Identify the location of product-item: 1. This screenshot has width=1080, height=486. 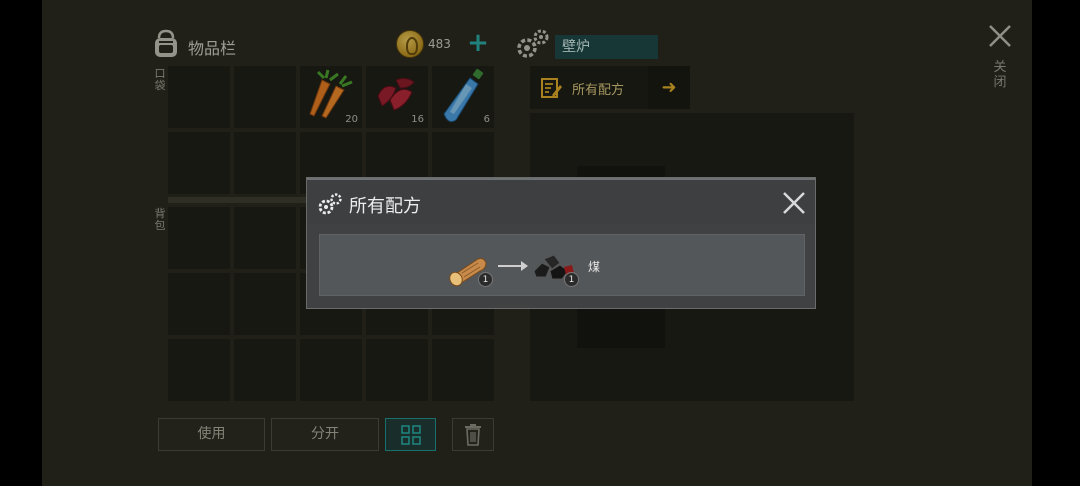
(553, 267).